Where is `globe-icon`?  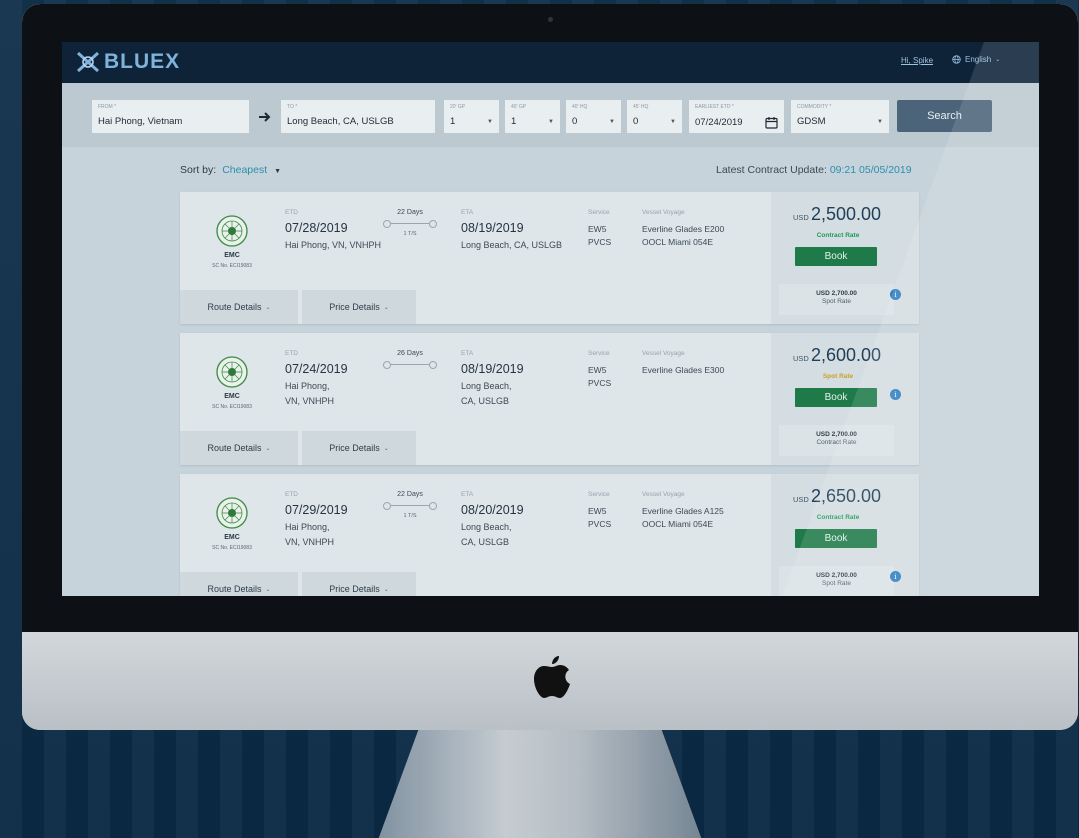
globe-icon is located at coordinates (956, 59).